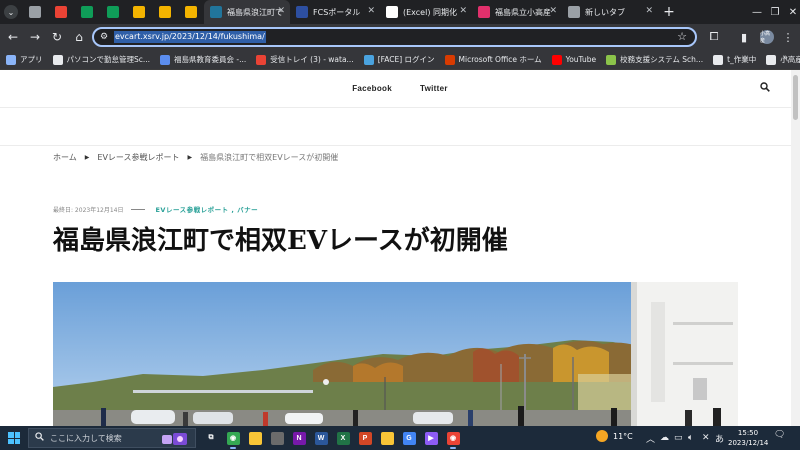  I want to click on bookmarks-overflow-icon: », so click(785, 58).